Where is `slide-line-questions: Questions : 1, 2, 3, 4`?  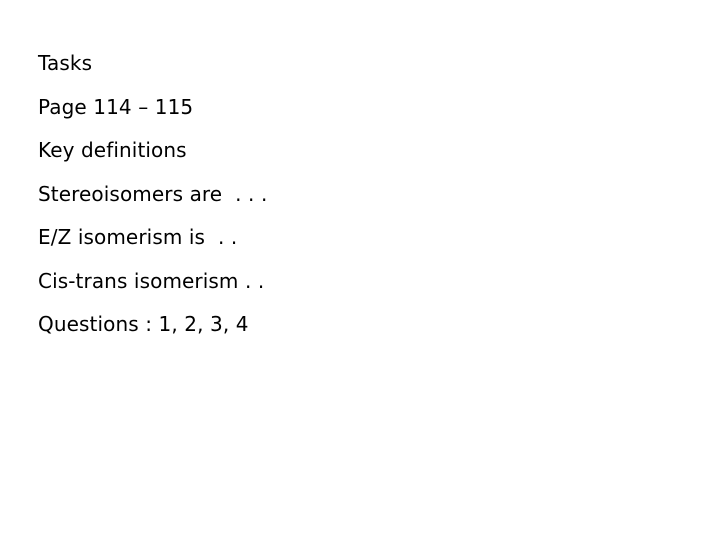
slide-line-questions: Questions : 1, 2, 3, 4 is located at coordinates (143, 324).